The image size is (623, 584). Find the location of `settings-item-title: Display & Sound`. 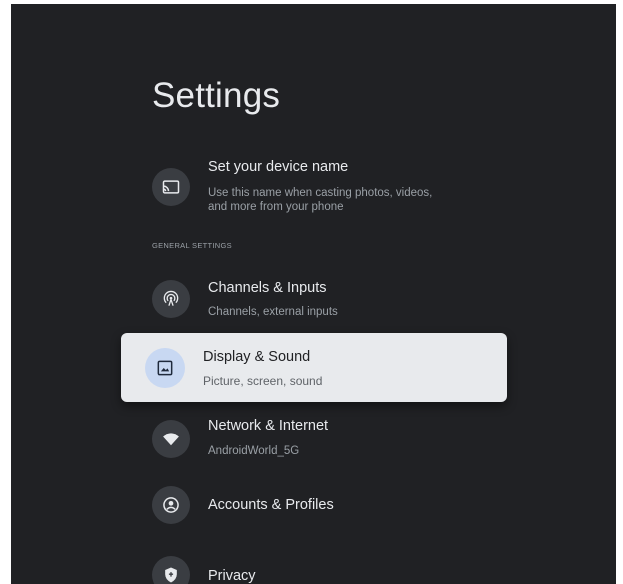

settings-item-title: Display & Sound is located at coordinates (257, 357).